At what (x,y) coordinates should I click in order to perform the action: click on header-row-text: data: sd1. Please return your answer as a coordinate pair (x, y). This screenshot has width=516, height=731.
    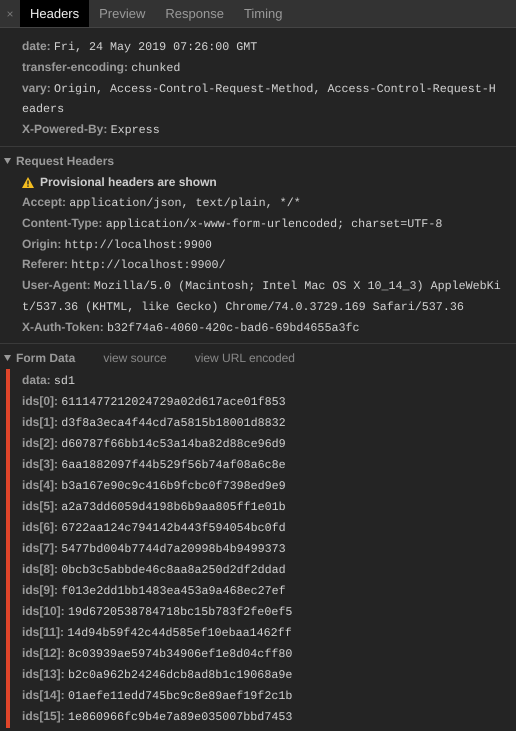
    Looking at the image, I should click on (48, 381).